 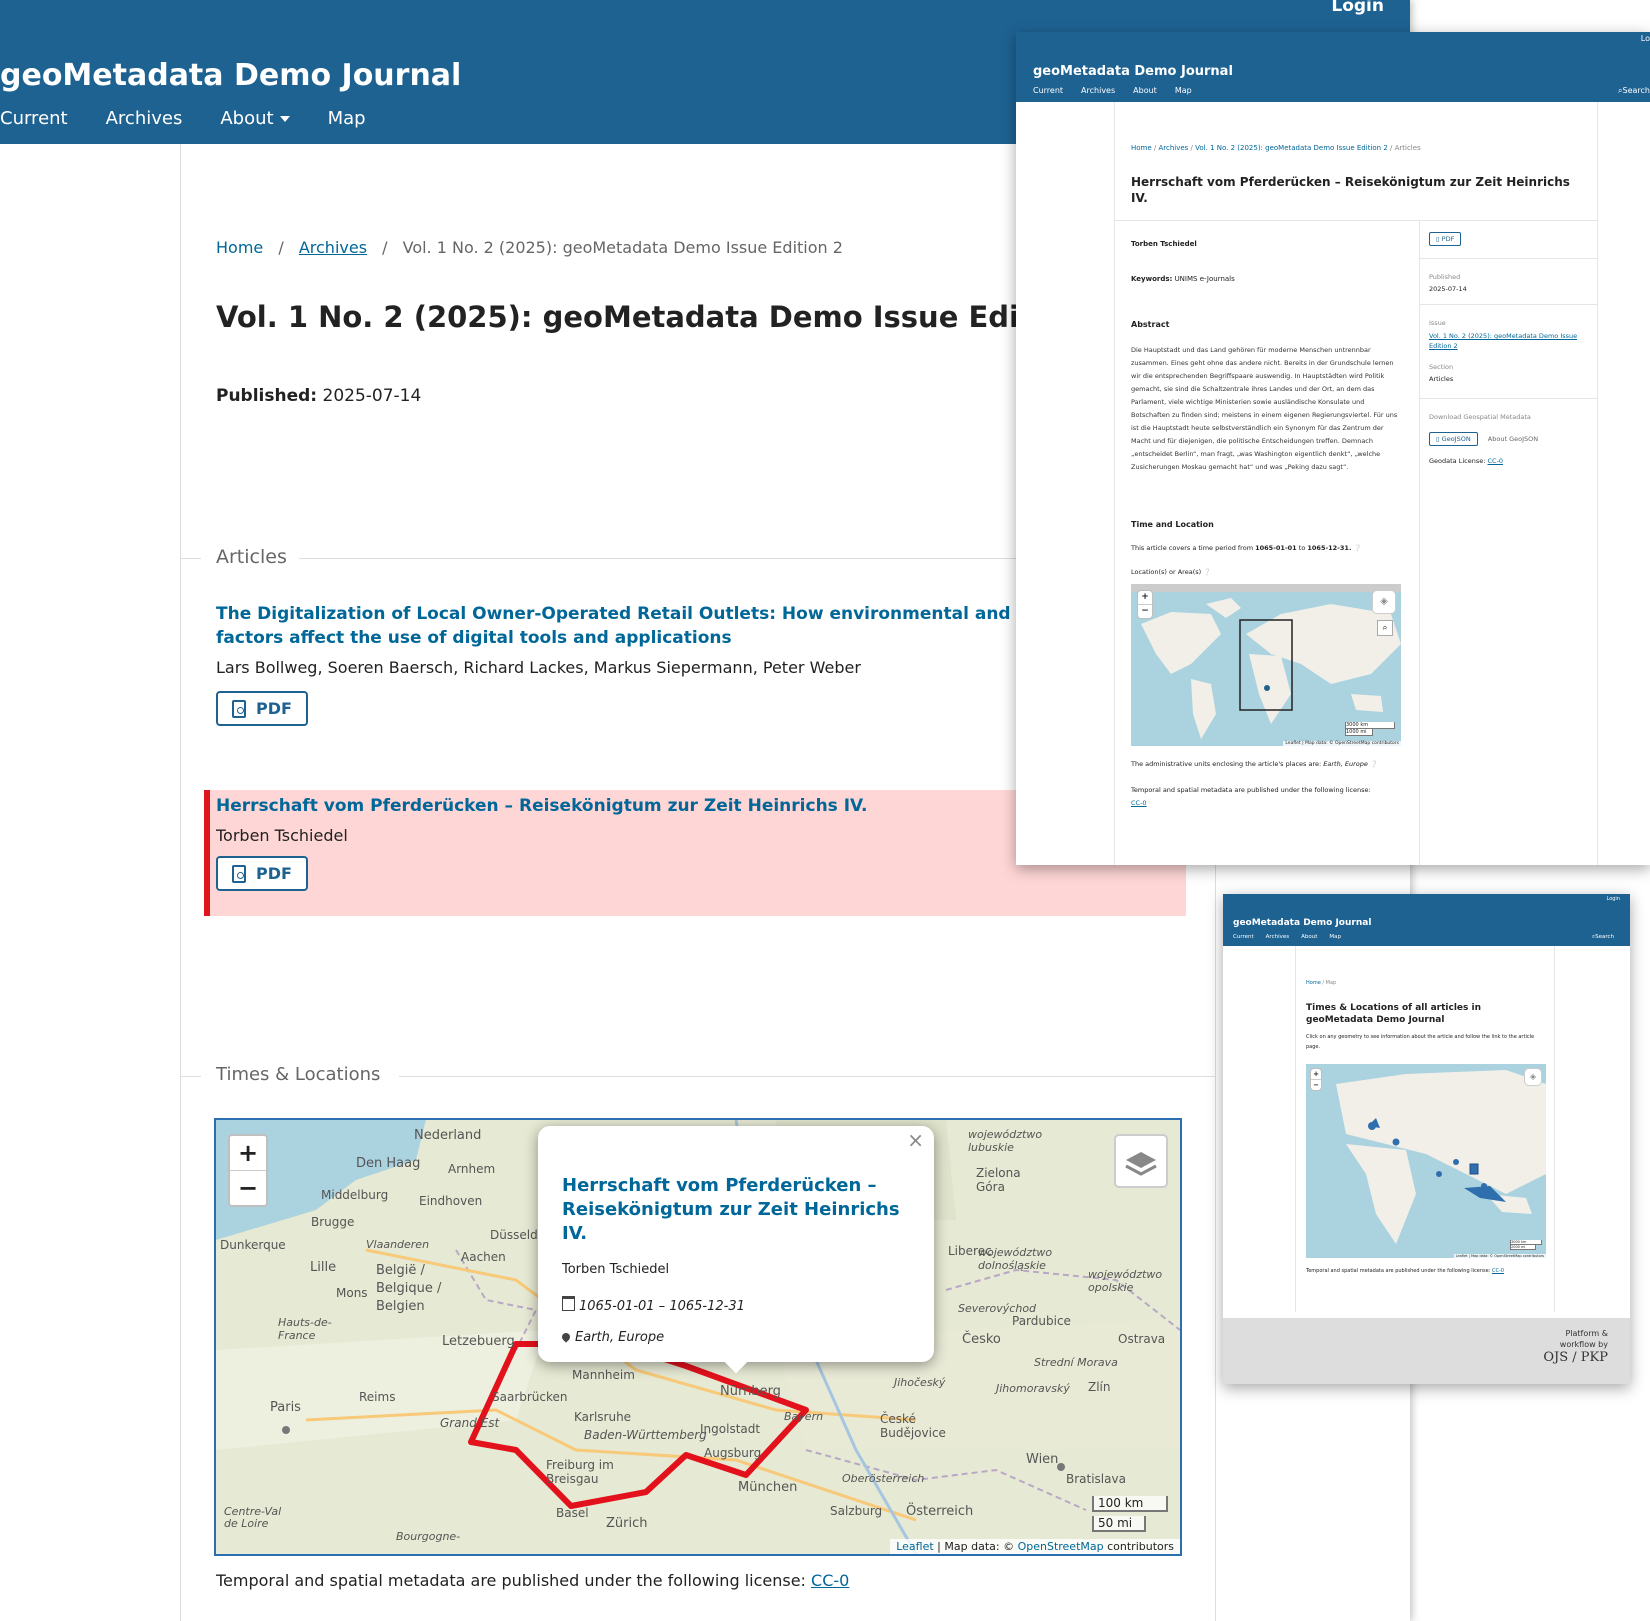 What do you see at coordinates (975, 1546) in the screenshot?
I see `attribution-text: | Map data: ©` at bounding box center [975, 1546].